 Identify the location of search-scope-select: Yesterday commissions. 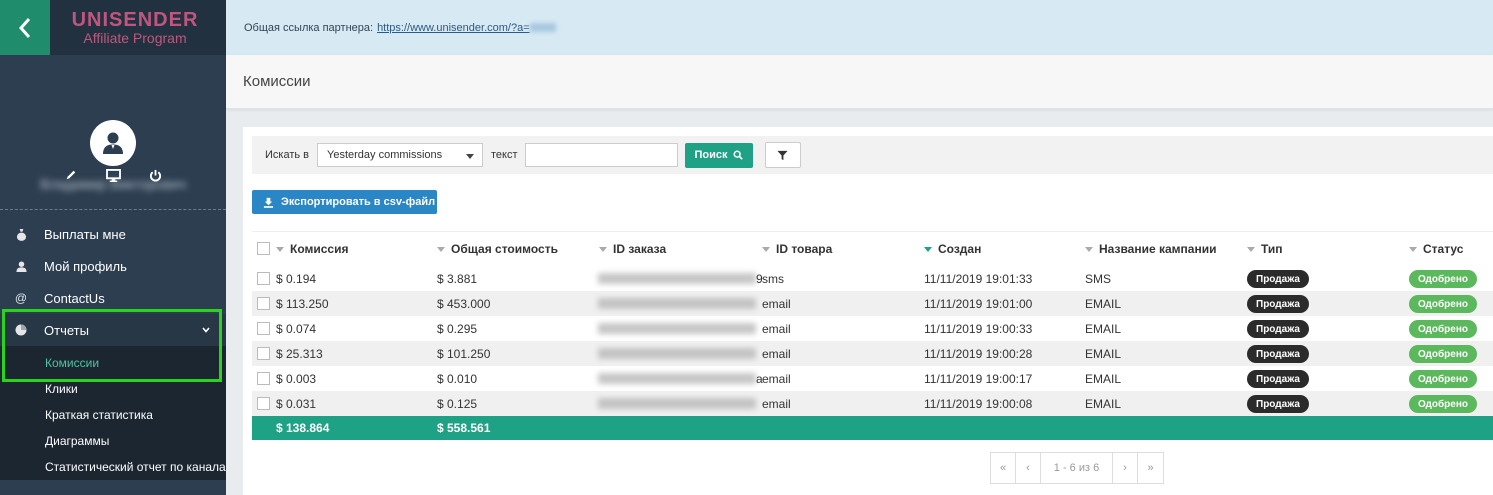
(400, 155).